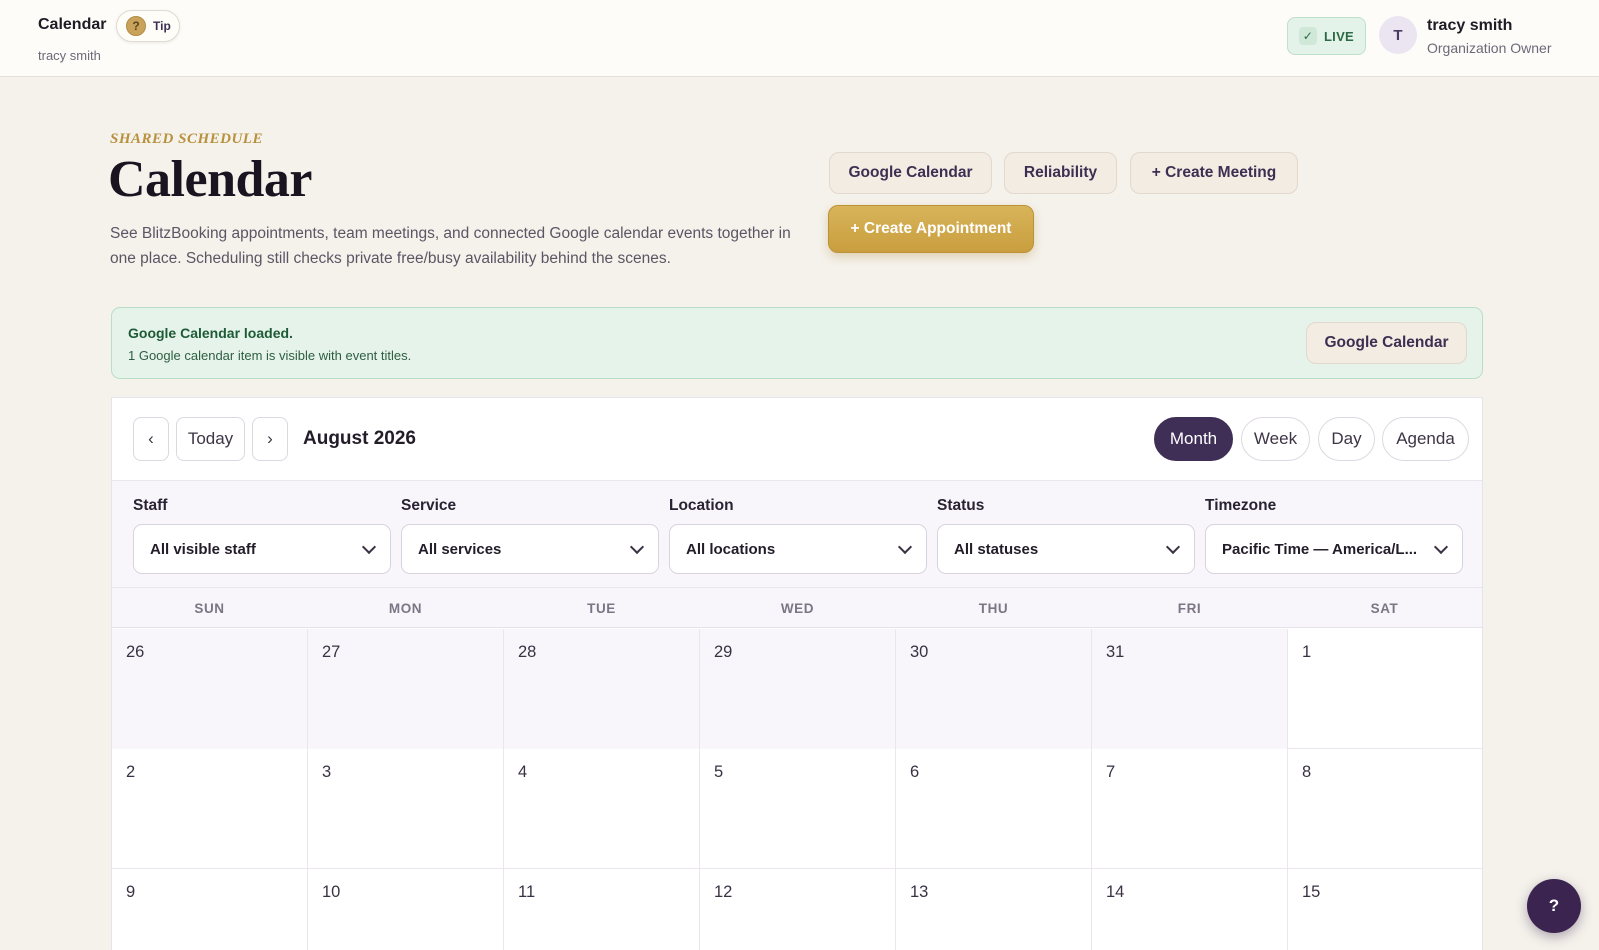  Describe the element at coordinates (931, 229) in the screenshot. I see `create-appointment-button: + Create Appointment` at that location.